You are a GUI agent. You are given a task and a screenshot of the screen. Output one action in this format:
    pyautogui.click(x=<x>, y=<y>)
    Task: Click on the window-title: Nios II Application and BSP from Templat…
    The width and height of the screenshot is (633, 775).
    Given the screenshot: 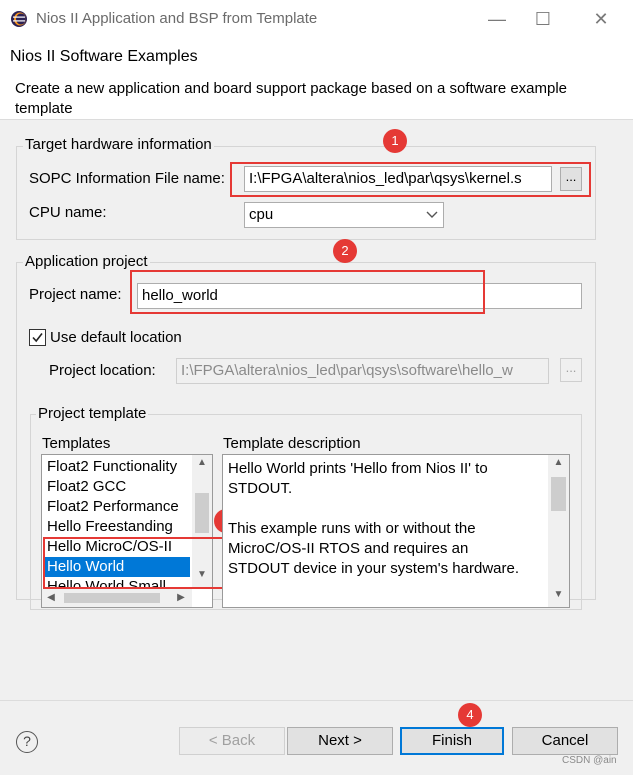 What is the action you would take?
    pyautogui.click(x=177, y=18)
    